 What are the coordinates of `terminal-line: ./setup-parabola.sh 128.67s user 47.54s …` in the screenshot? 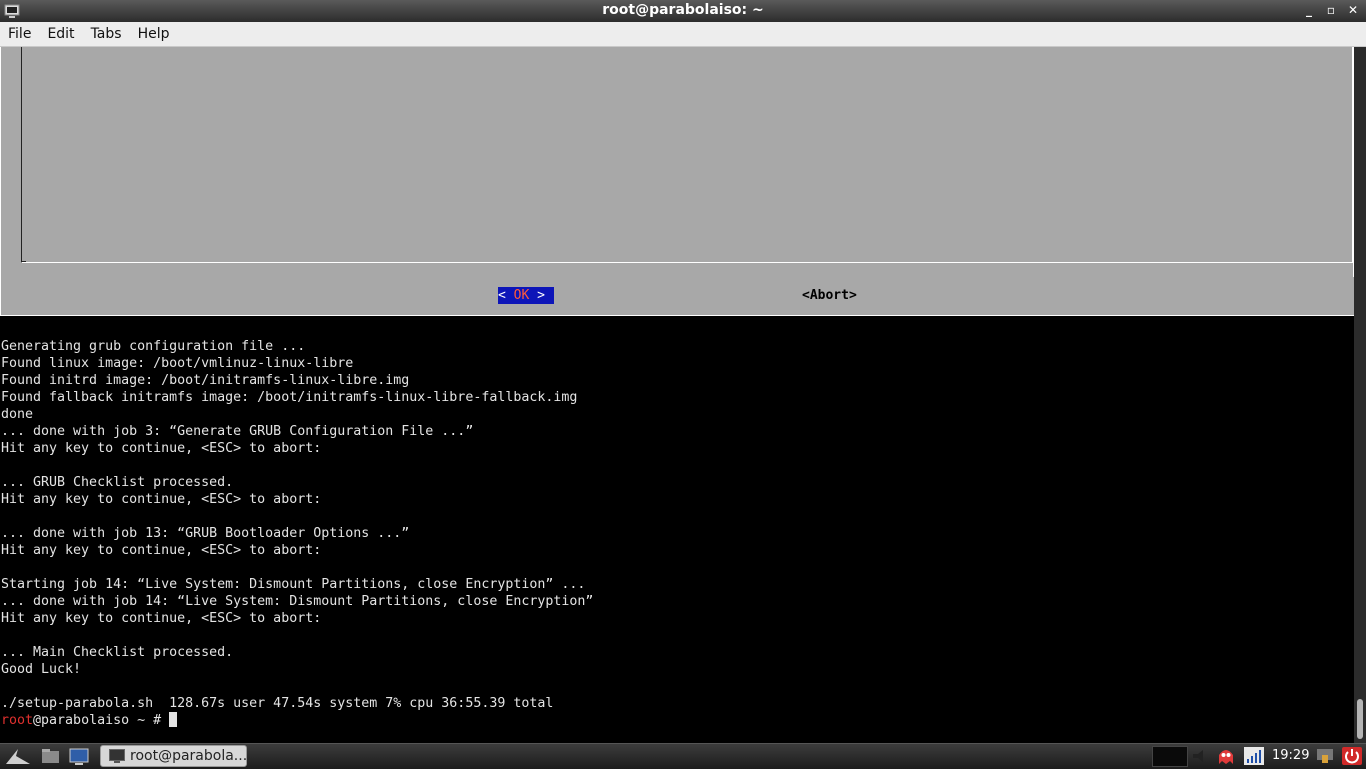 It's located at (277, 703).